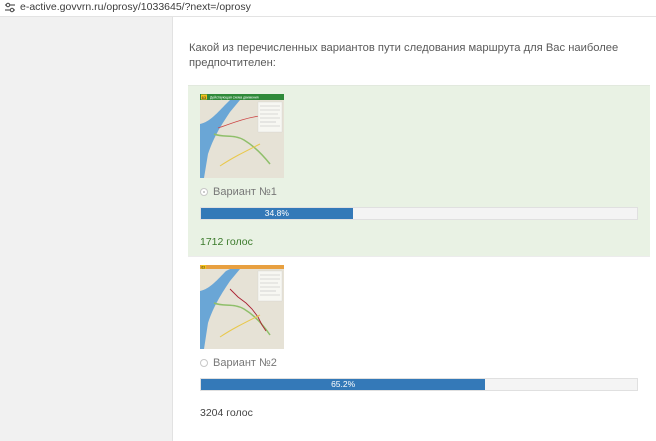  Describe the element at coordinates (245, 192) in the screenshot. I see `option-label: Вариант №1` at that location.